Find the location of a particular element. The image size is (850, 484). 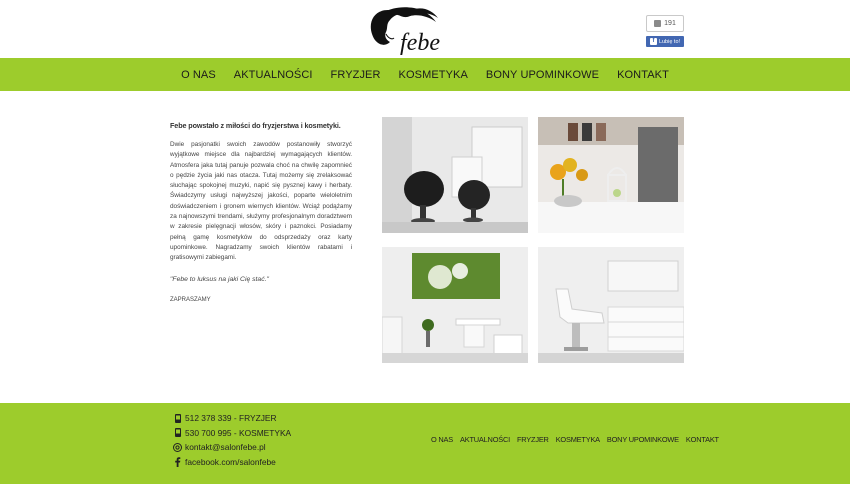

brand-logo: febe is located at coordinates (408, 30).